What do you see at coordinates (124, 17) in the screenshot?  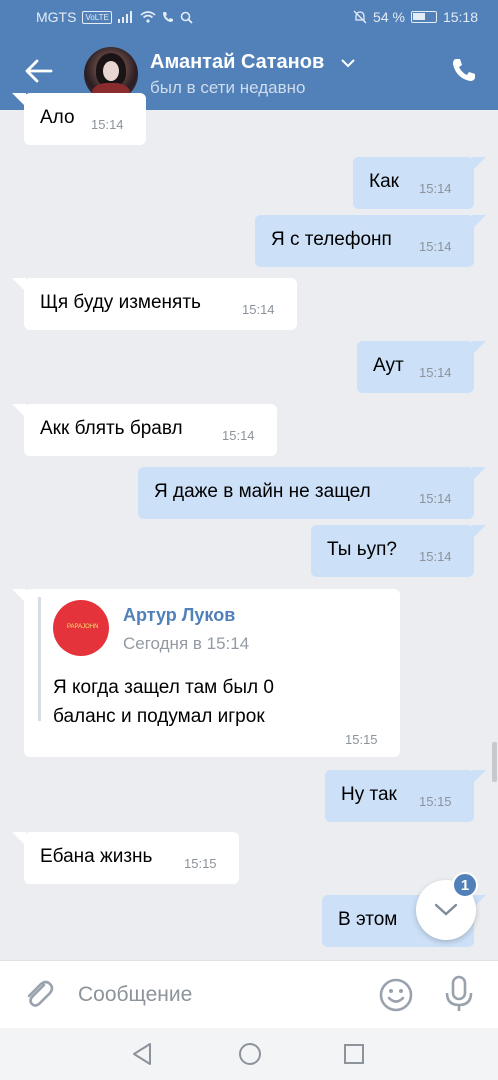 I see `signal-icon` at bounding box center [124, 17].